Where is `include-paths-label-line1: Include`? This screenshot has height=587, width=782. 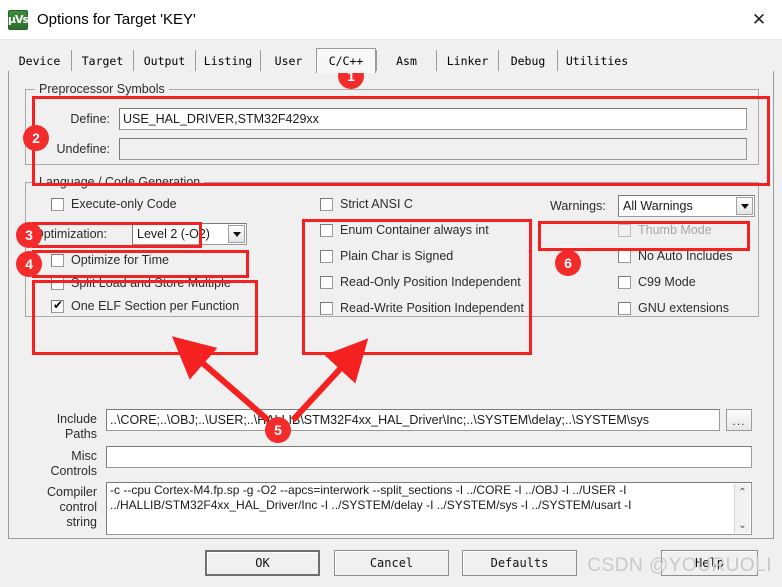 include-paths-label-line1: Include is located at coordinates (76, 419).